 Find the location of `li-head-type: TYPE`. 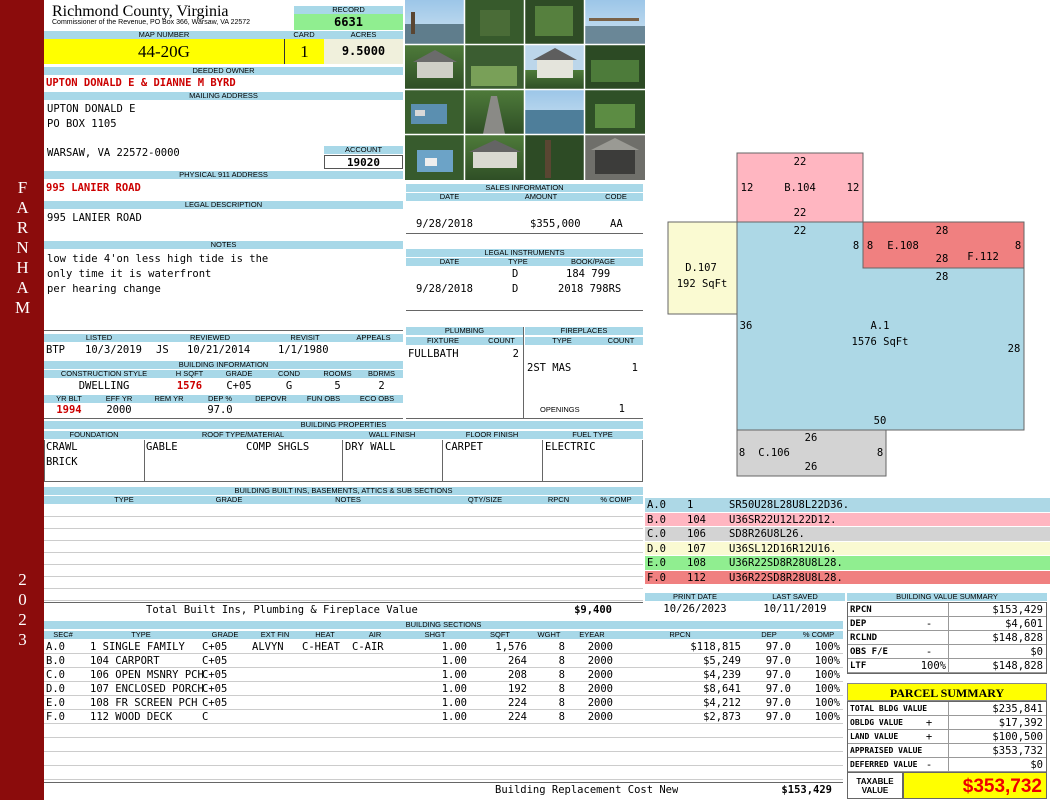

li-head-type: TYPE is located at coordinates (518, 262).